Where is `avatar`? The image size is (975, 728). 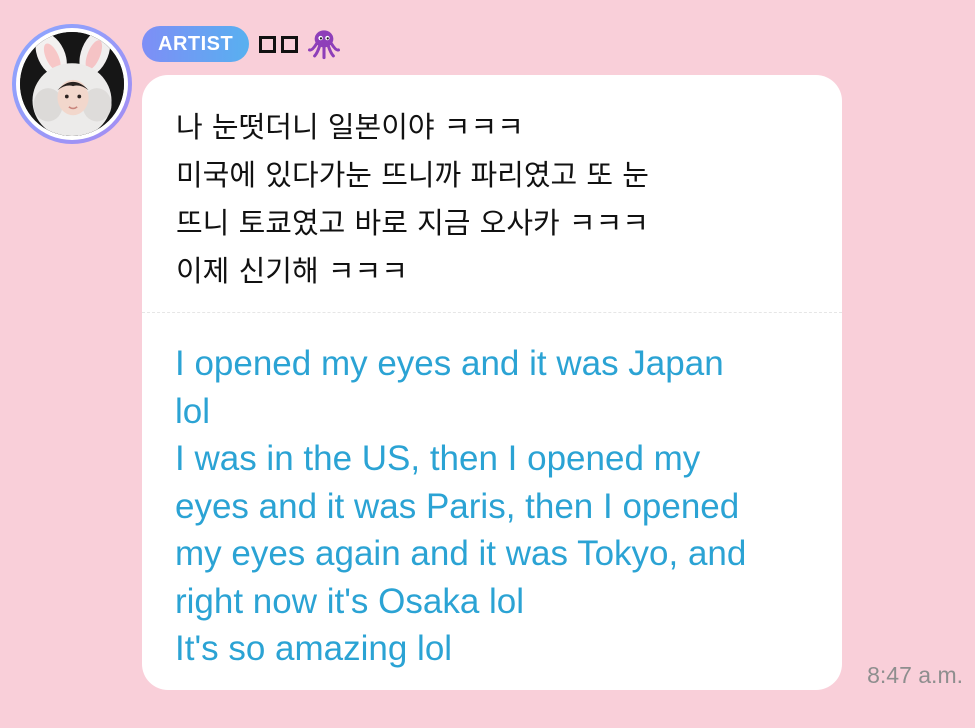 avatar is located at coordinates (72, 84).